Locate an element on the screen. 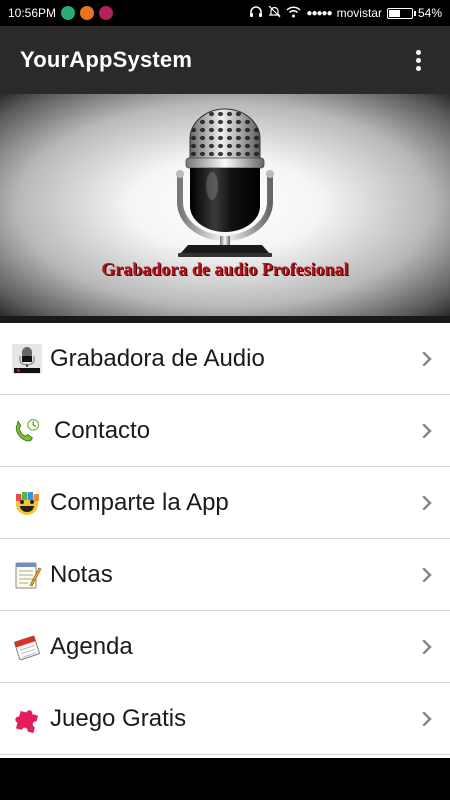 The height and width of the screenshot is (800, 450). menu-item-grabadora: Grabadora de Audio is located at coordinates (225, 359).